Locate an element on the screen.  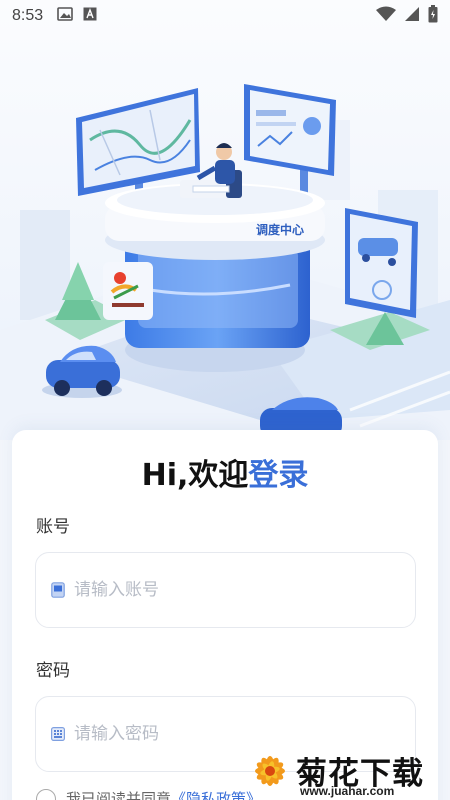
watermark: 菊花下载网 www.juahar.com is located at coordinates (348, 773).